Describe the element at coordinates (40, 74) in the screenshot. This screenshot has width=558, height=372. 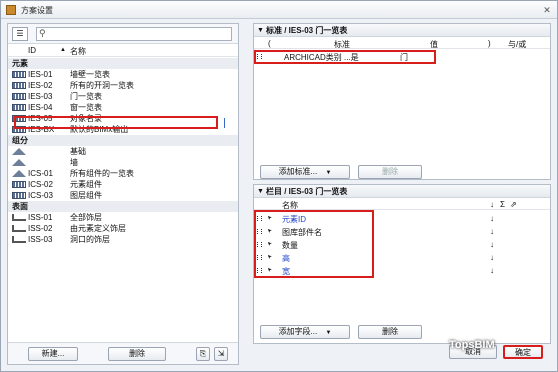
I see `item-id: IES-01` at that location.